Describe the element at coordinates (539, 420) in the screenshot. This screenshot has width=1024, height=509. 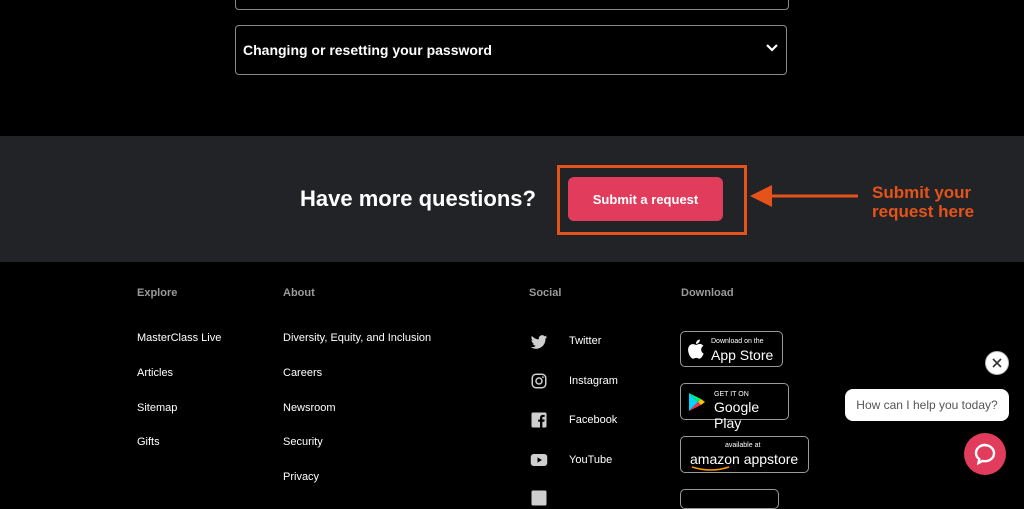
I see `facebook-icon` at that location.